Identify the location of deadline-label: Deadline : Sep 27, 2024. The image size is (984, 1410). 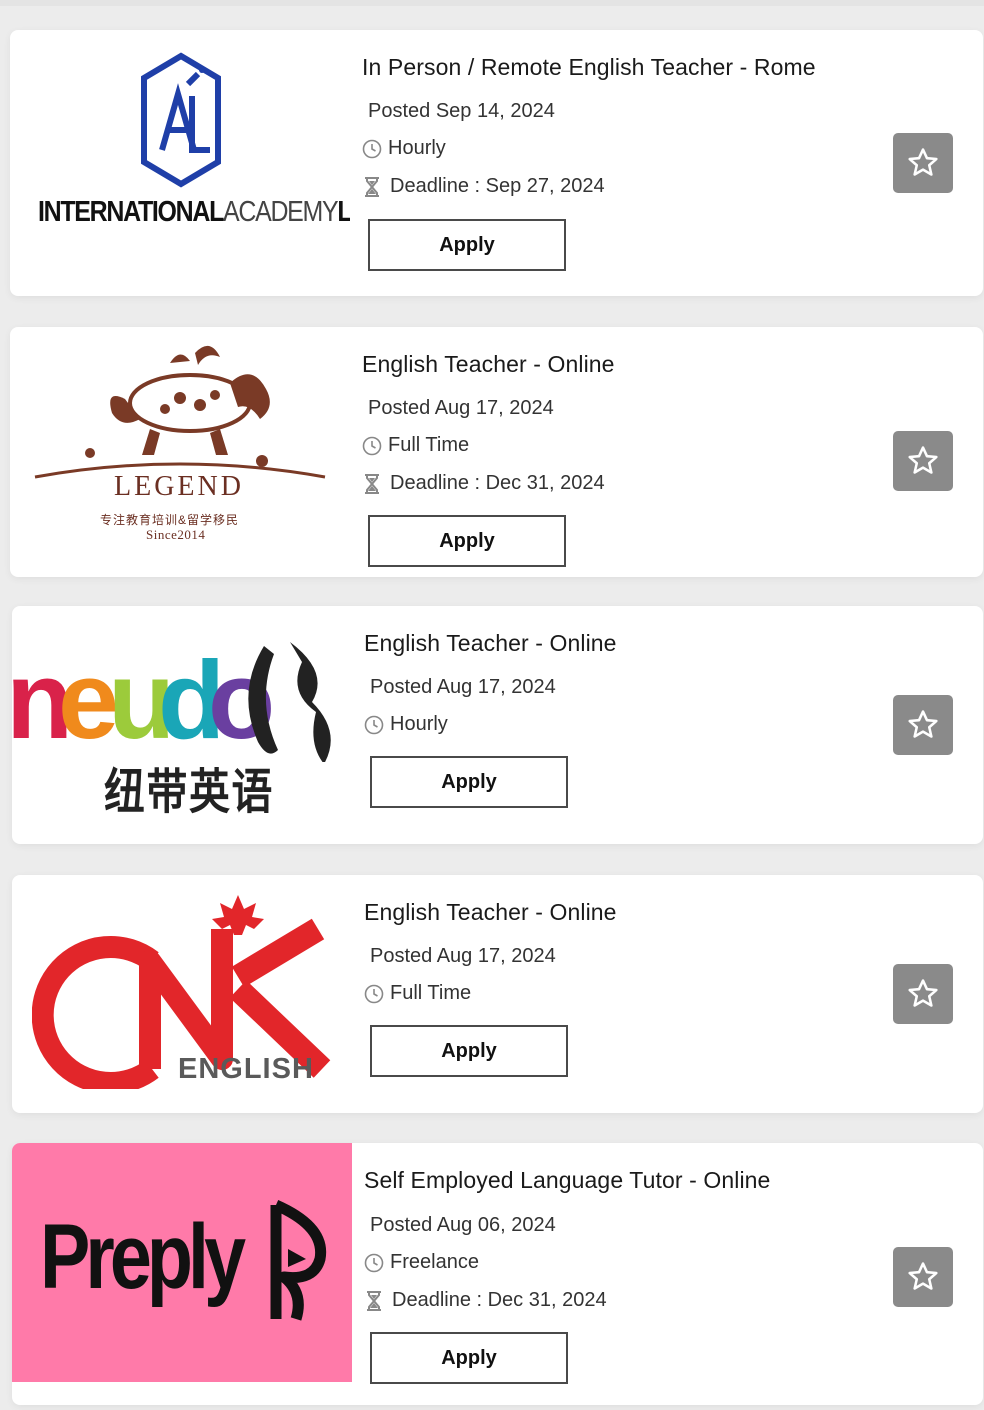
(497, 186).